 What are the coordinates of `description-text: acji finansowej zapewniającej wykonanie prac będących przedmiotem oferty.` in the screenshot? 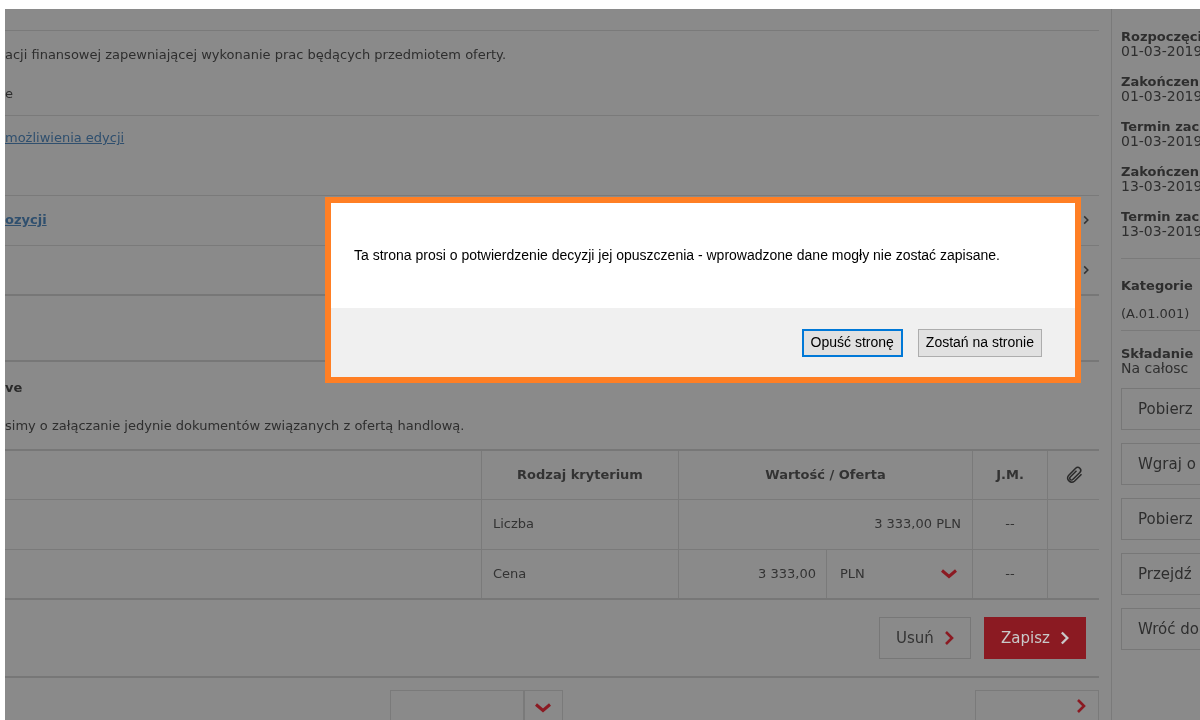 It's located at (256, 54).